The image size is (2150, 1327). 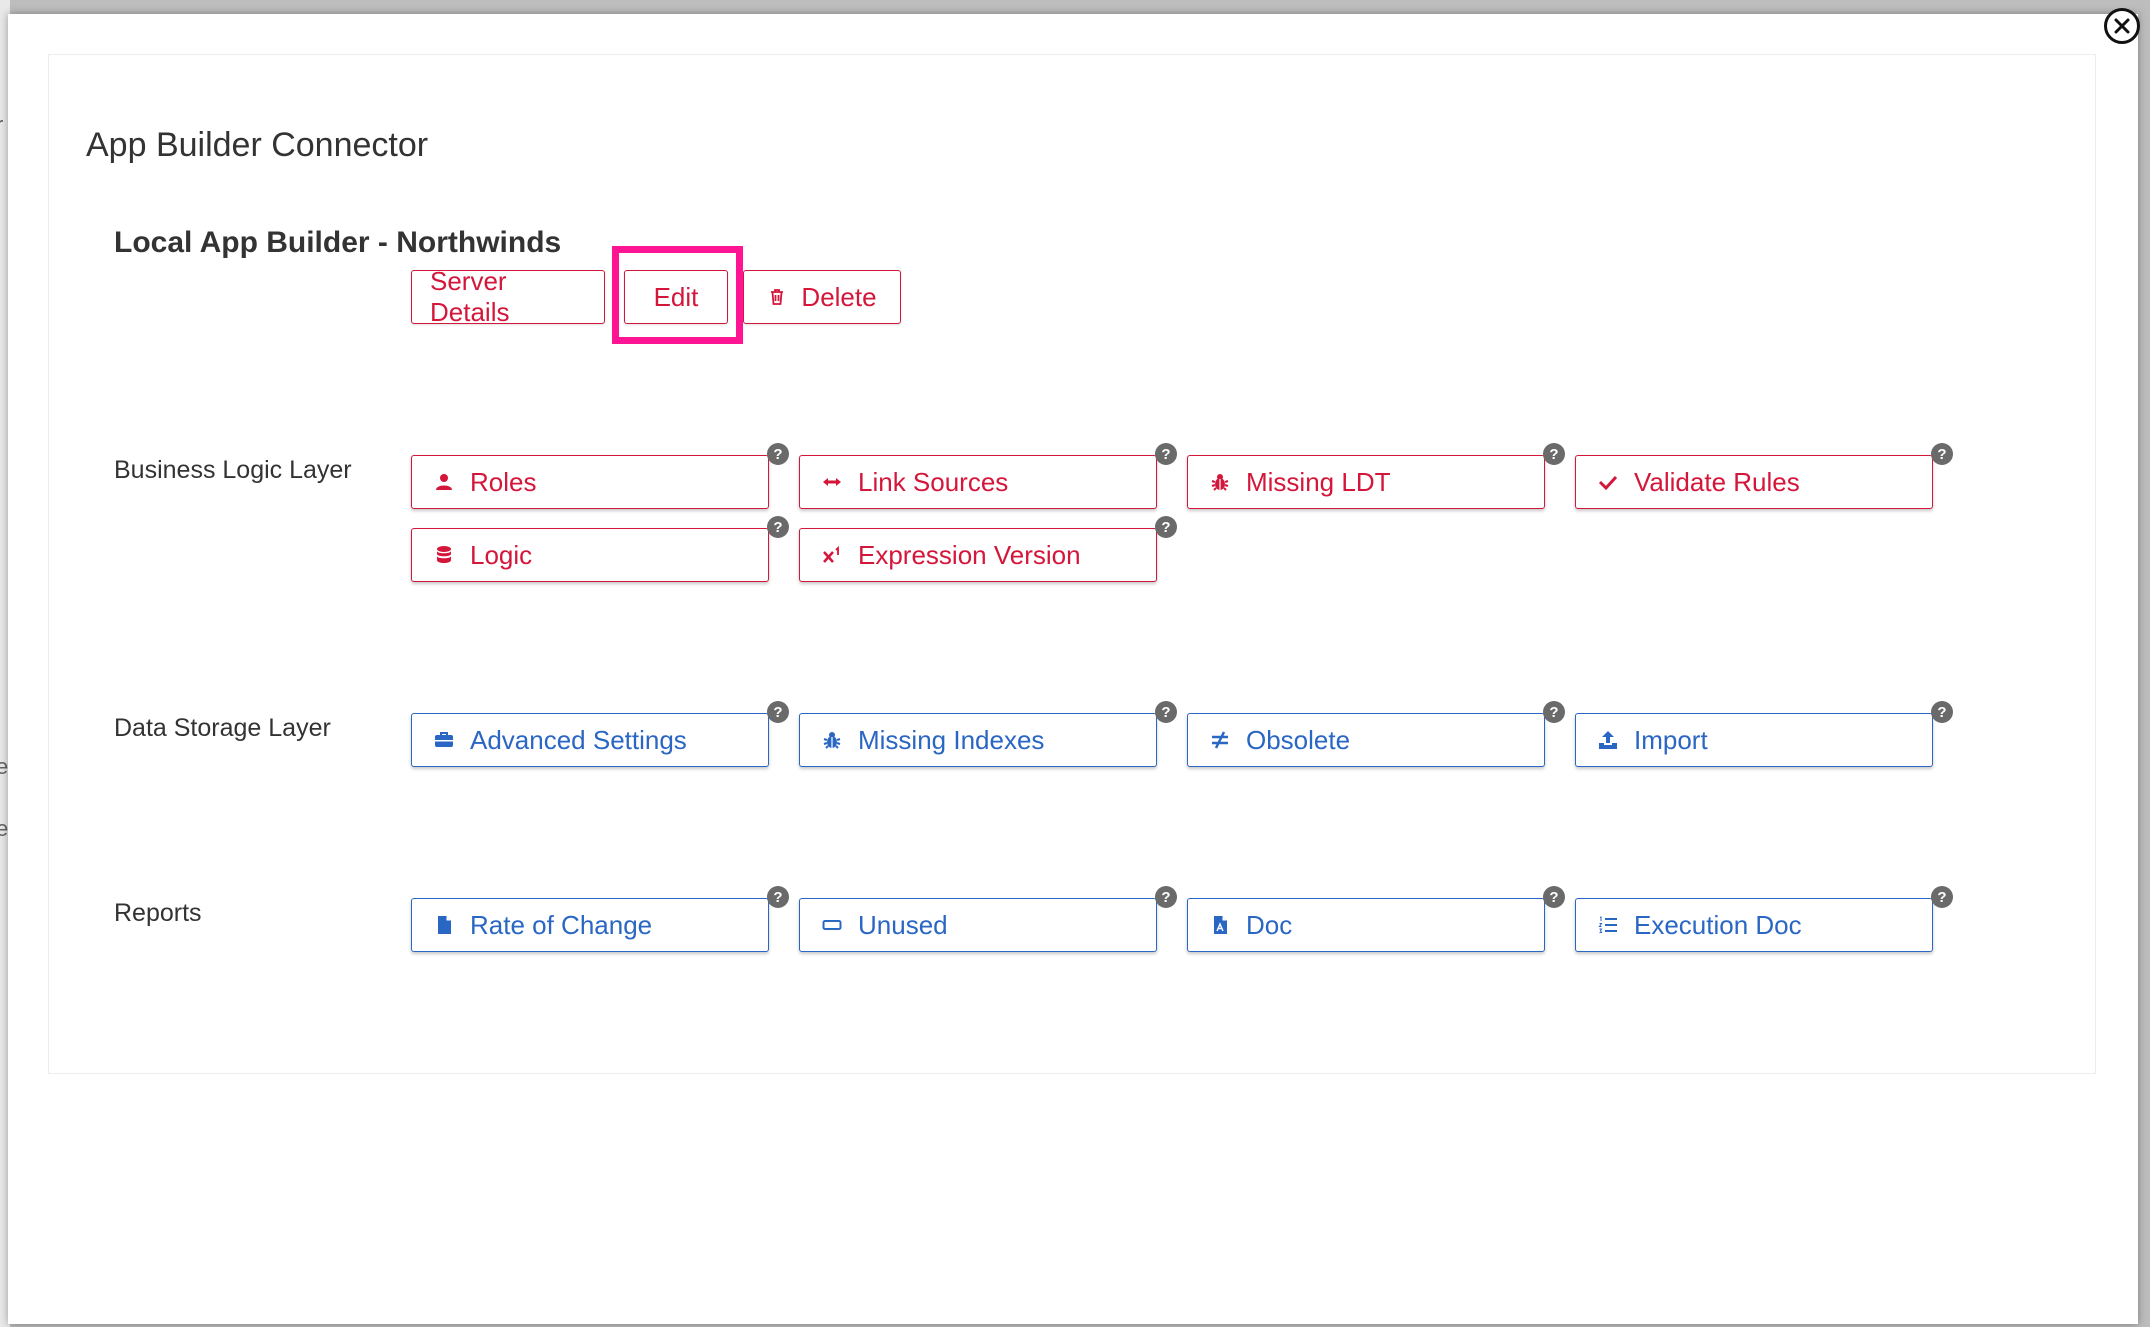 I want to click on server-details-button: Server Details, so click(x=508, y=296).